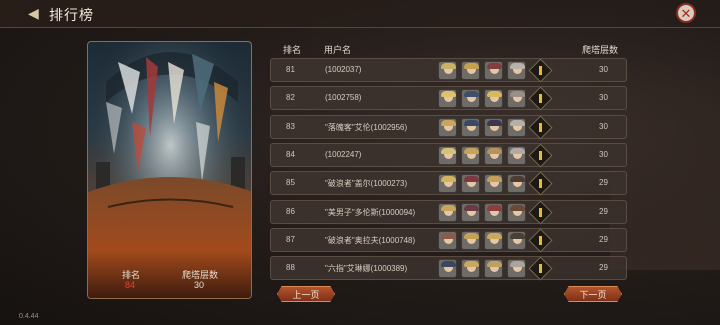 The width and height of the screenshot is (720, 325). Describe the element at coordinates (169, 283) in the screenshot. I see `my-rank-stats: 排名 84 爬塔层数 30` at that location.